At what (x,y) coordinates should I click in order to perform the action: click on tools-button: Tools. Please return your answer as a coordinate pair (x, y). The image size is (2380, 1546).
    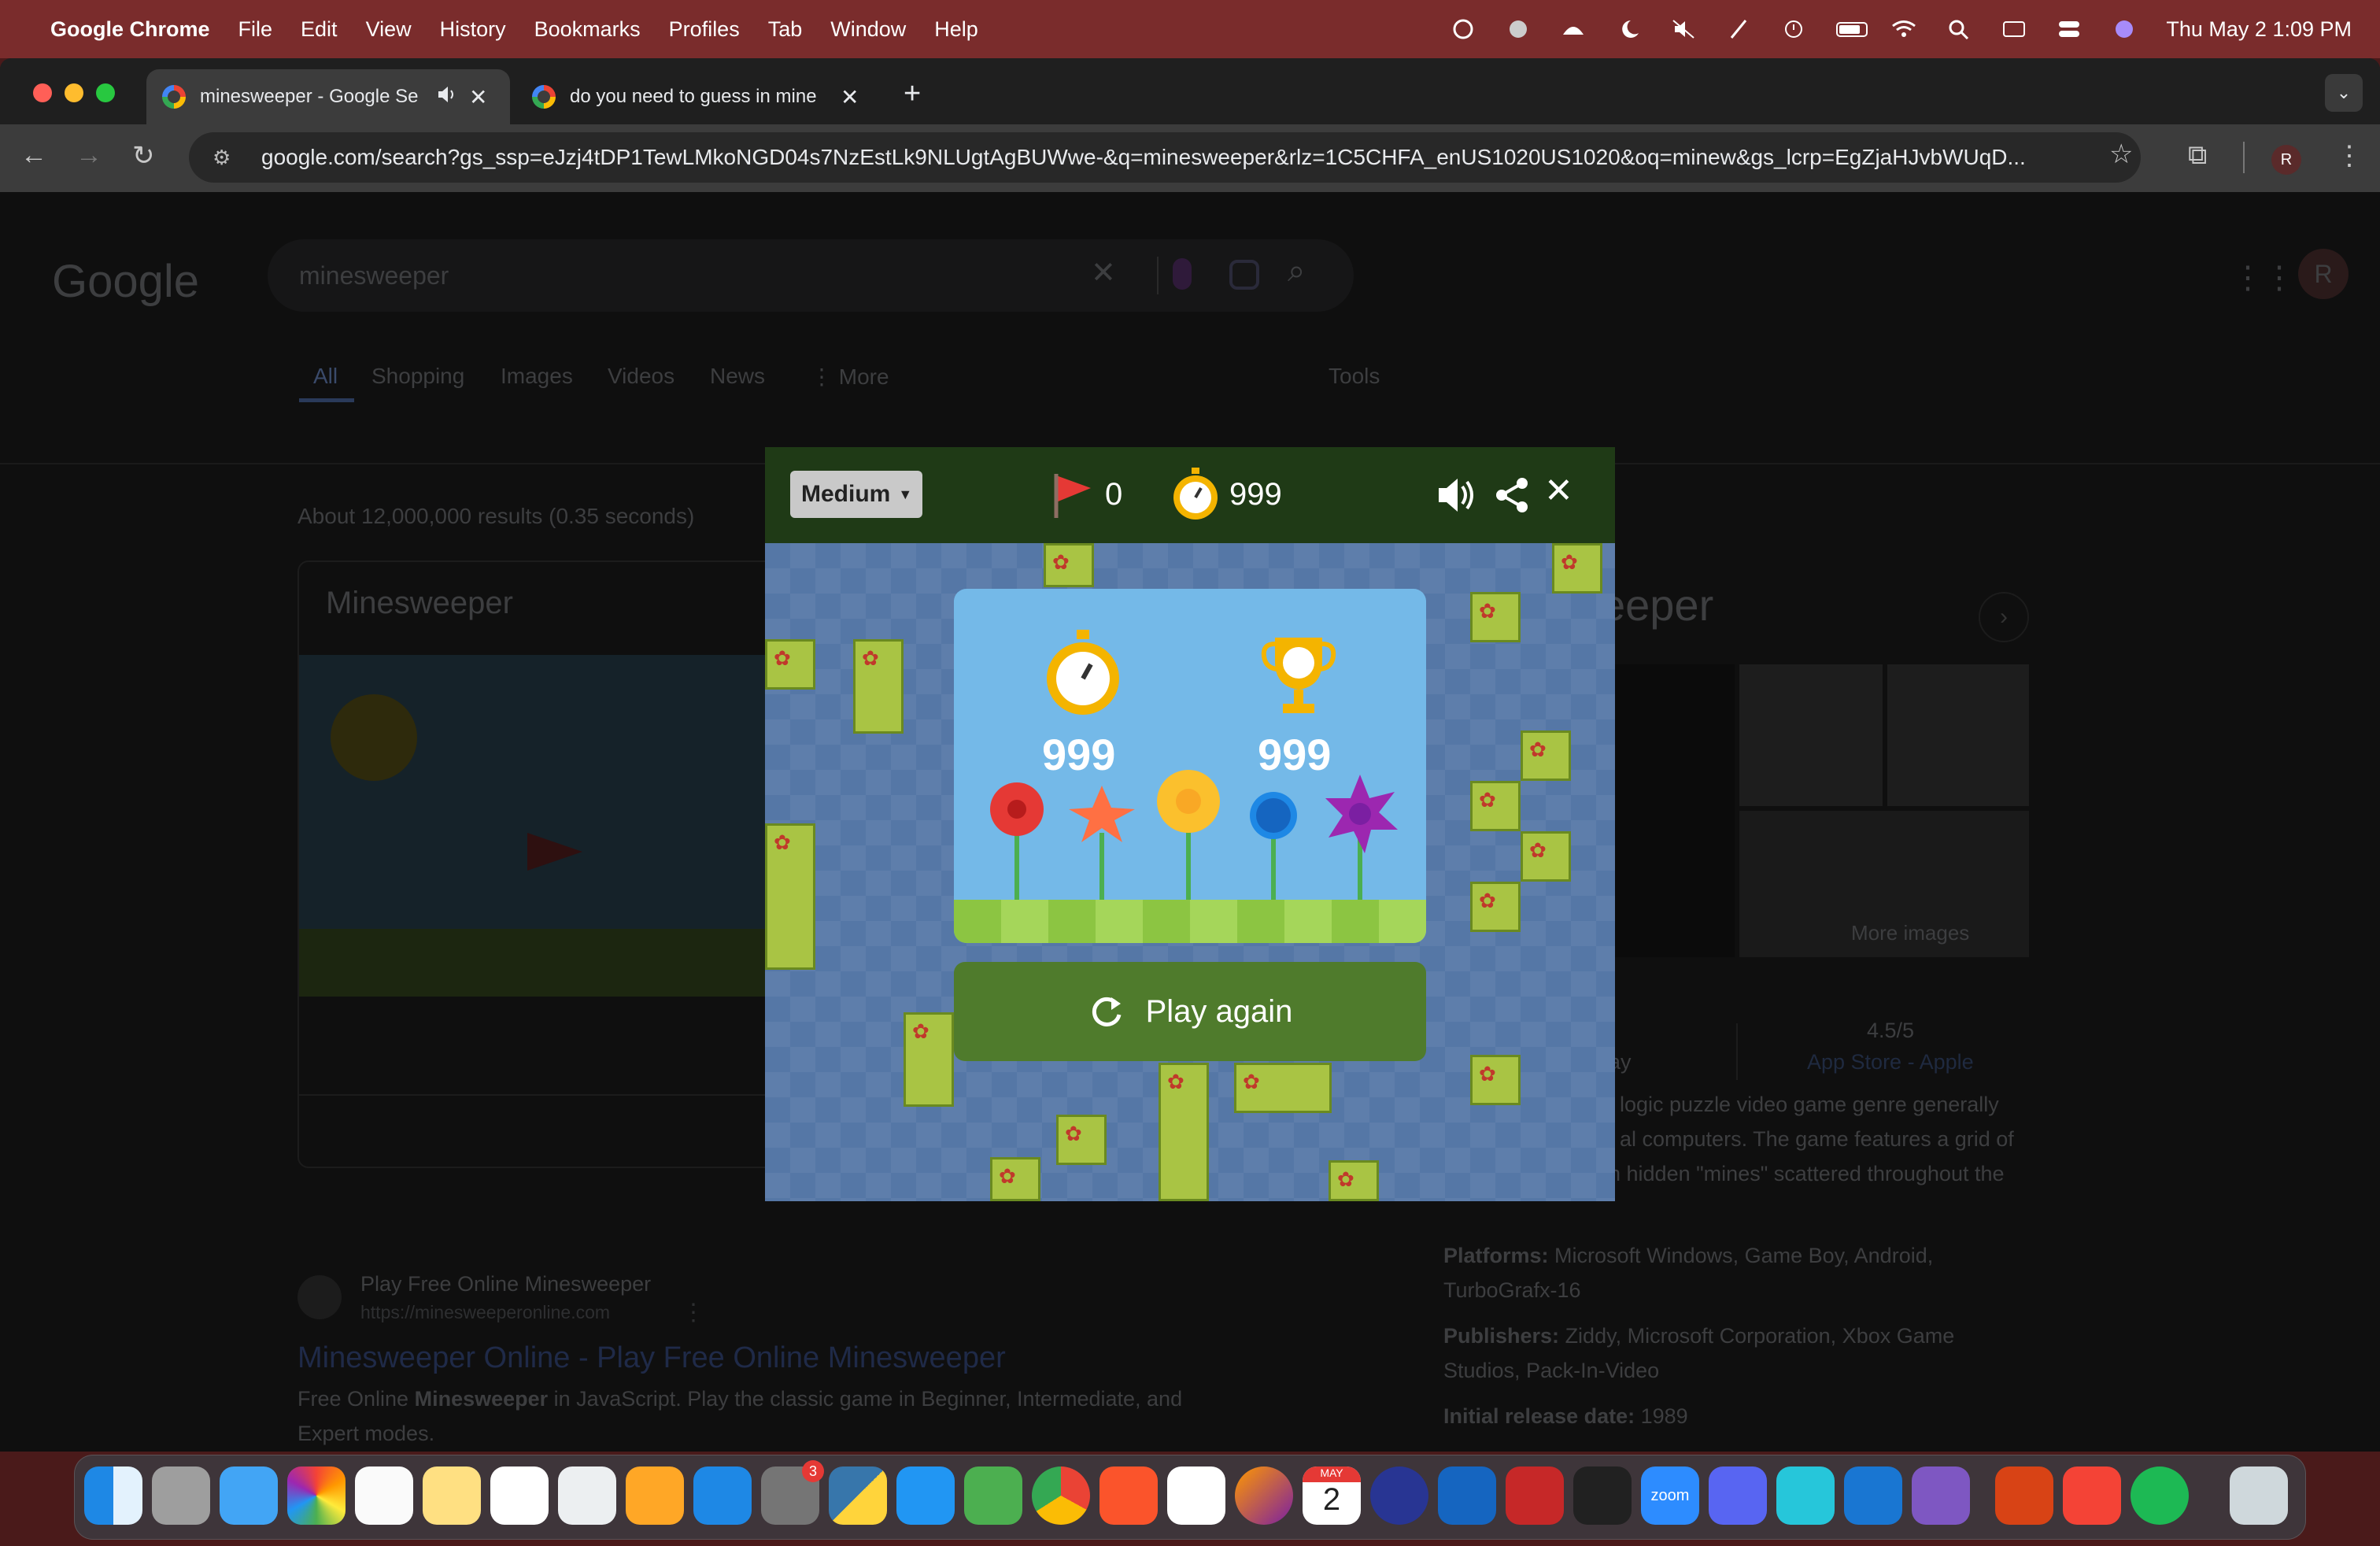
    Looking at the image, I should click on (1354, 376).